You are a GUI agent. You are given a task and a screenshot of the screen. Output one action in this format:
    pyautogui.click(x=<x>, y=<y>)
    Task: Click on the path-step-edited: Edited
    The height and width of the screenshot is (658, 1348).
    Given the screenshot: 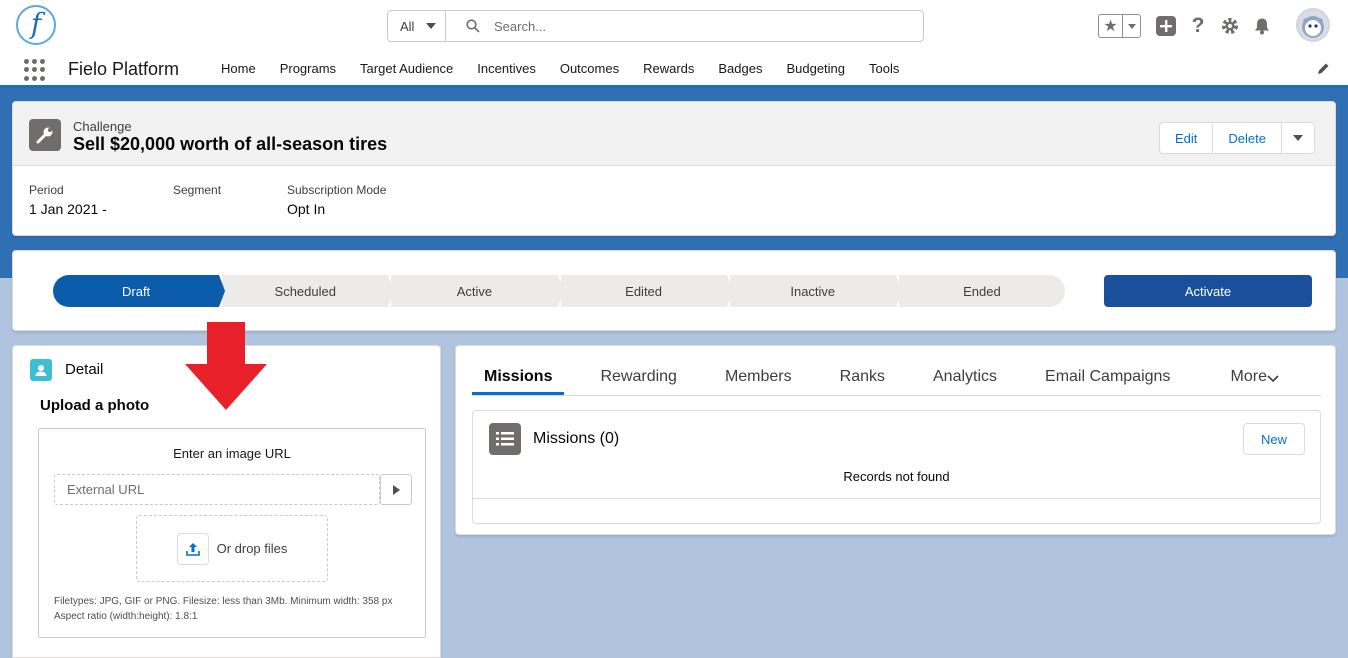 What is the action you would take?
    pyautogui.click(x=645, y=291)
    